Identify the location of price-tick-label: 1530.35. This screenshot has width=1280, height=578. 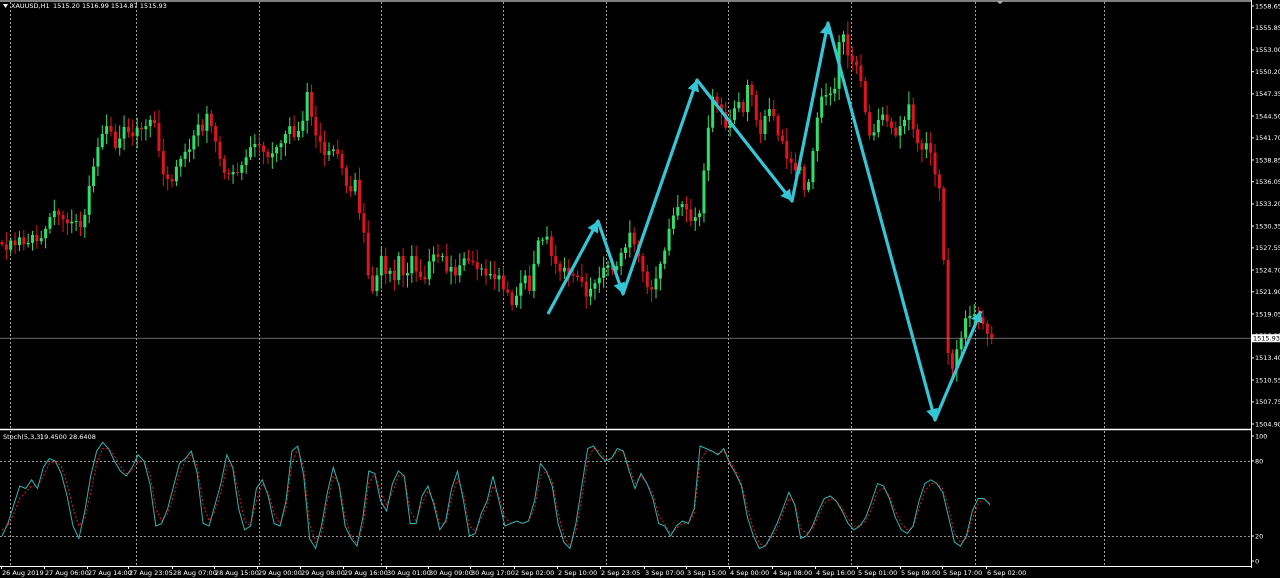
(1267, 226).